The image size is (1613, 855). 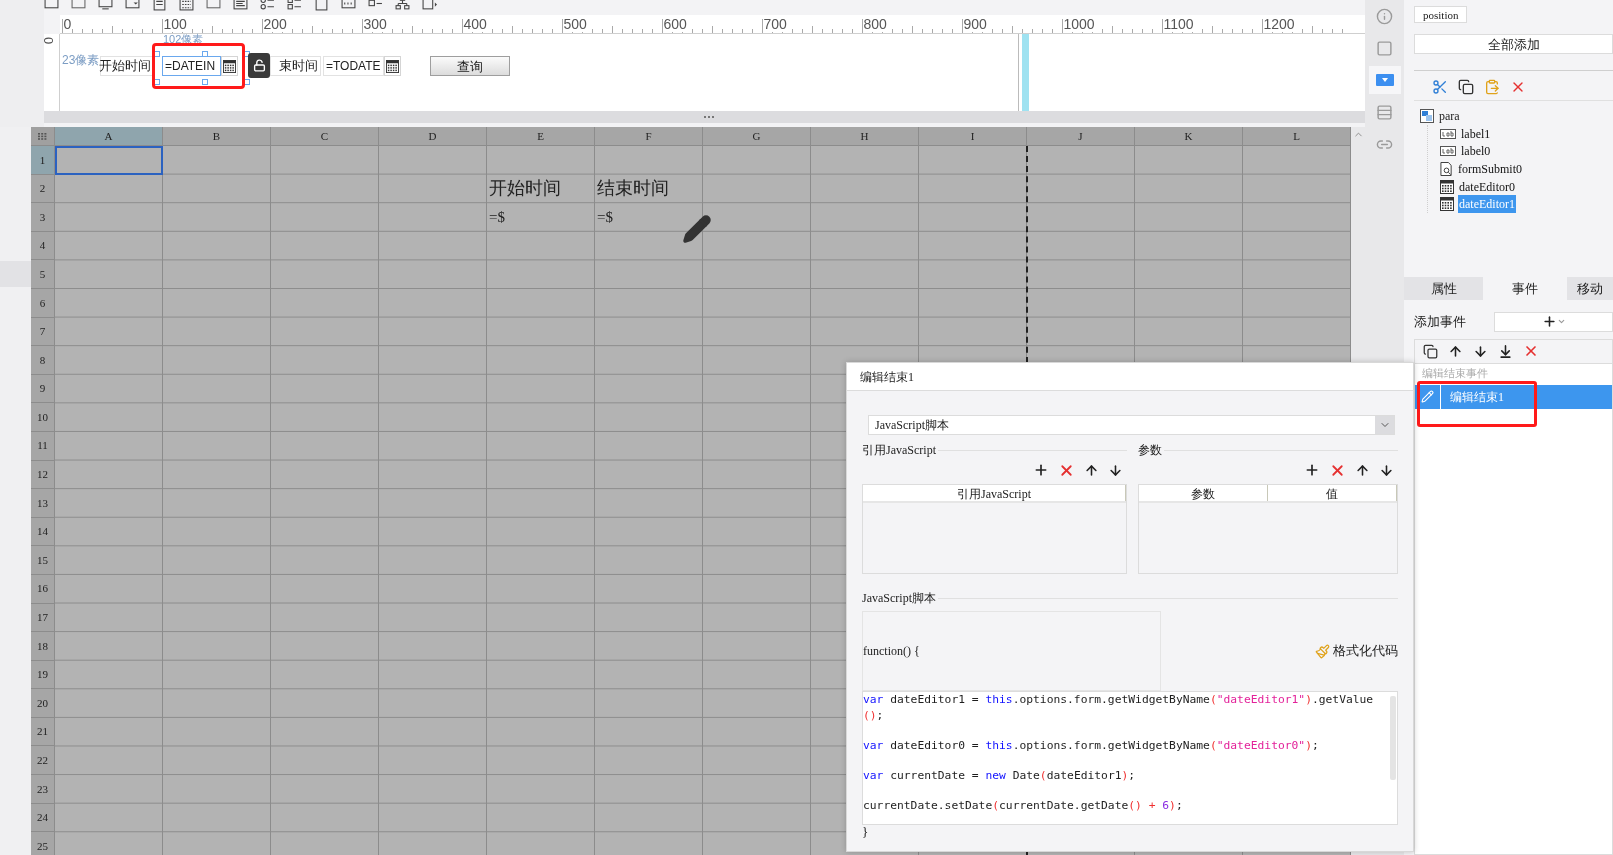 I want to click on row-header: 20, so click(x=43, y=703).